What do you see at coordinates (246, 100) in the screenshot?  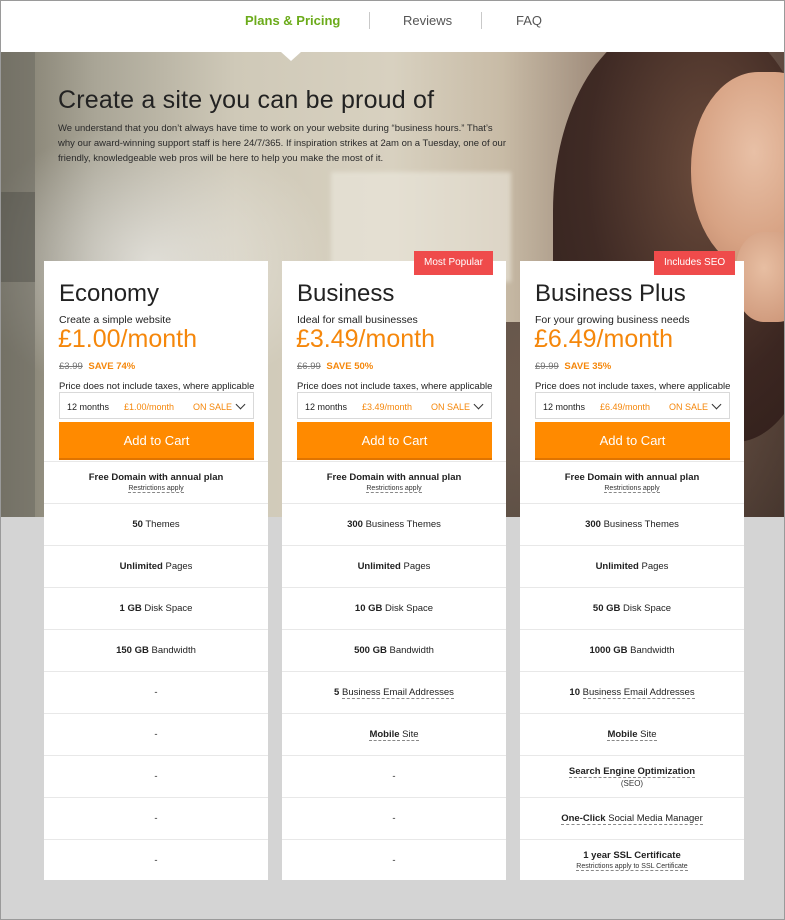 I see `hero-title: Create a site you can be proud of` at bounding box center [246, 100].